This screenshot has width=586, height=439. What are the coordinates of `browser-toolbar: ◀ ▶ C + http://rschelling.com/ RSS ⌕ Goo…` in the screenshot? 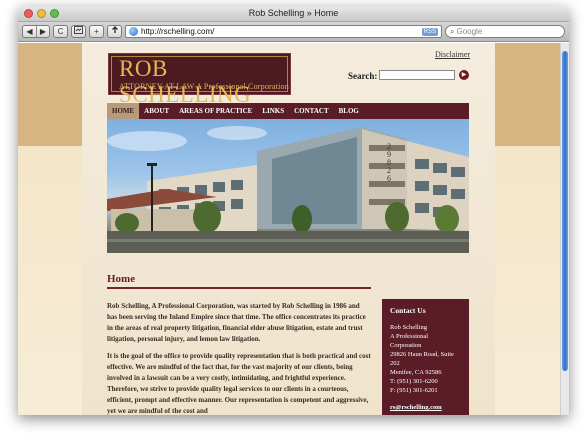 It's located at (293, 32).